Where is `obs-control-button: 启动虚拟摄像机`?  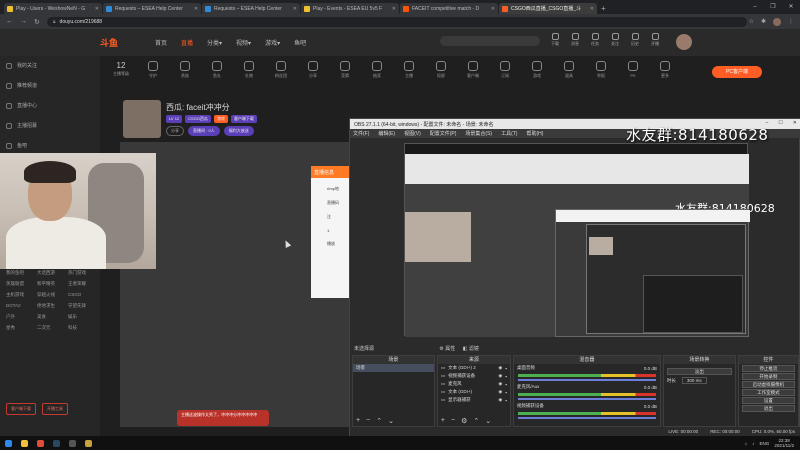 obs-control-button: 启动虚拟摄像机 is located at coordinates (768, 384).